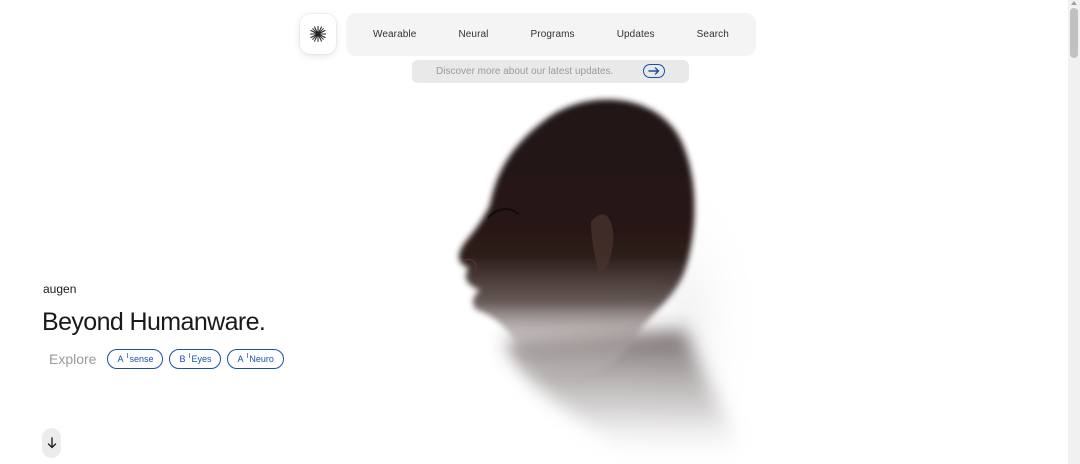  What do you see at coordinates (636, 34) in the screenshot?
I see `nav-item-updates: Updates` at bounding box center [636, 34].